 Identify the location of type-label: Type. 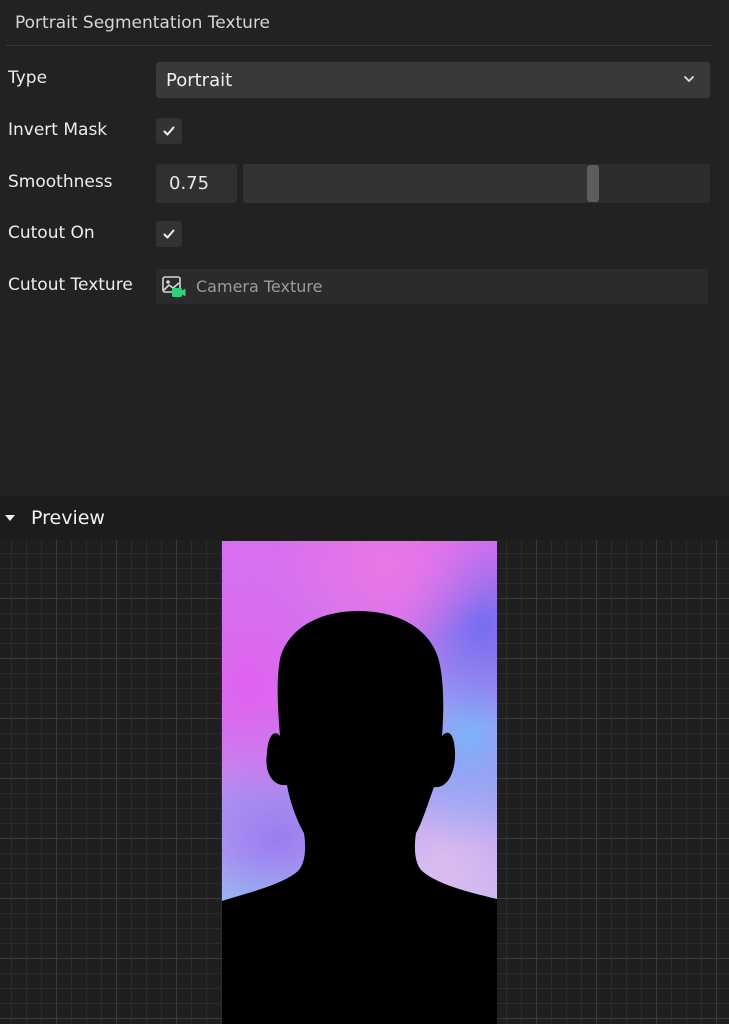
(28, 78).